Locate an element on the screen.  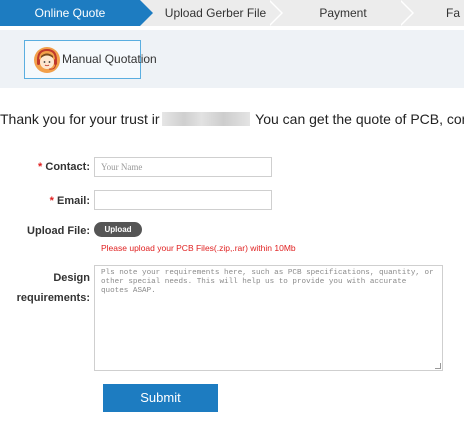
email-label: * Email: is located at coordinates (55, 201).